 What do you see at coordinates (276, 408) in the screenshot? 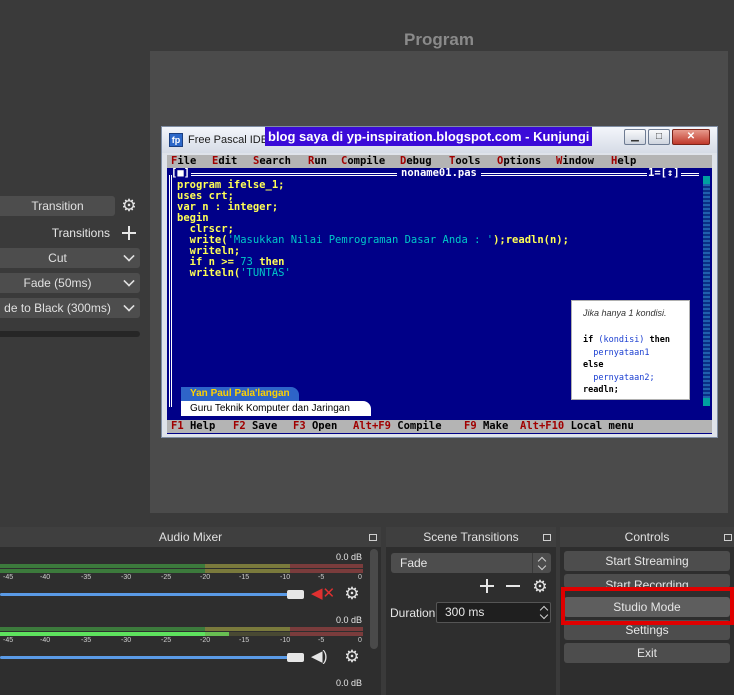
I see `lower-third-role: Guru Teknik Komputer dan Jaringan` at bounding box center [276, 408].